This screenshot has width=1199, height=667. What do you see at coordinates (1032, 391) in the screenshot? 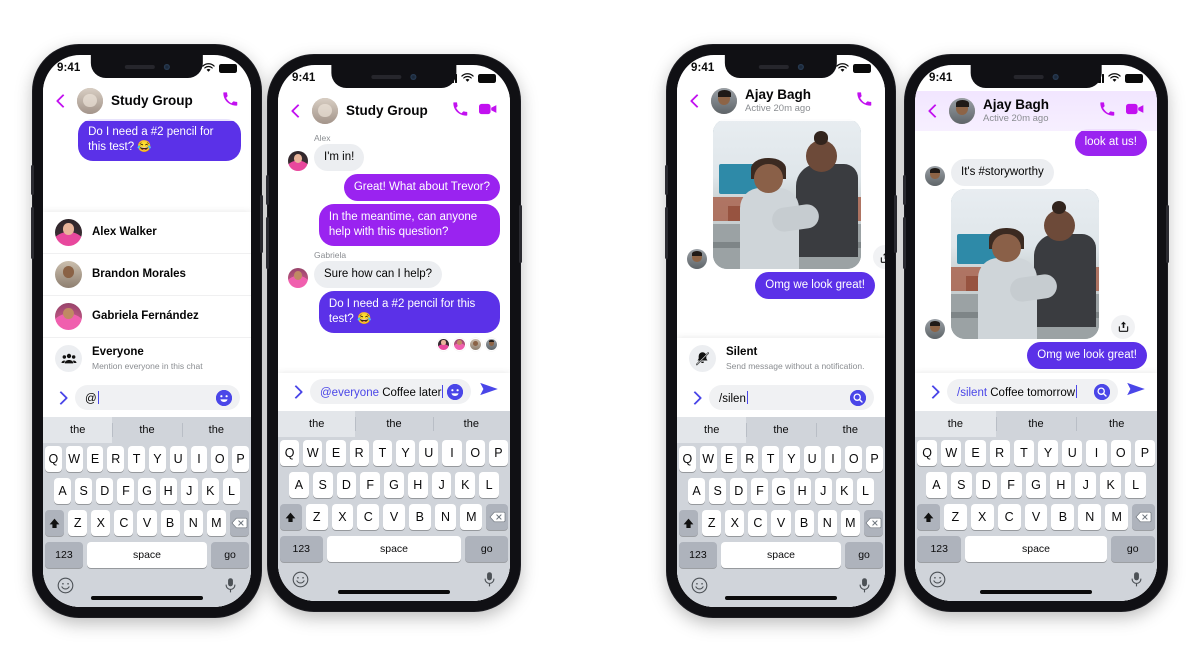
I see `message-input: /silent Coffee tomorrow` at bounding box center [1032, 391].